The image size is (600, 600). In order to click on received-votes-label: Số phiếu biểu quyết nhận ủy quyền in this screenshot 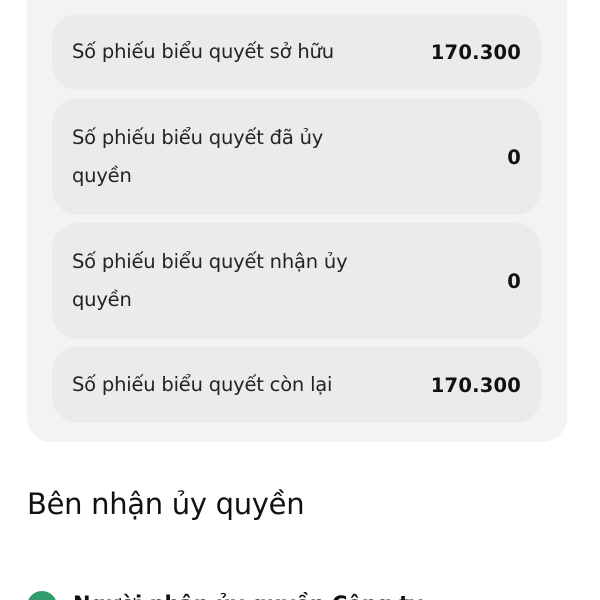, I will do `click(210, 280)`.